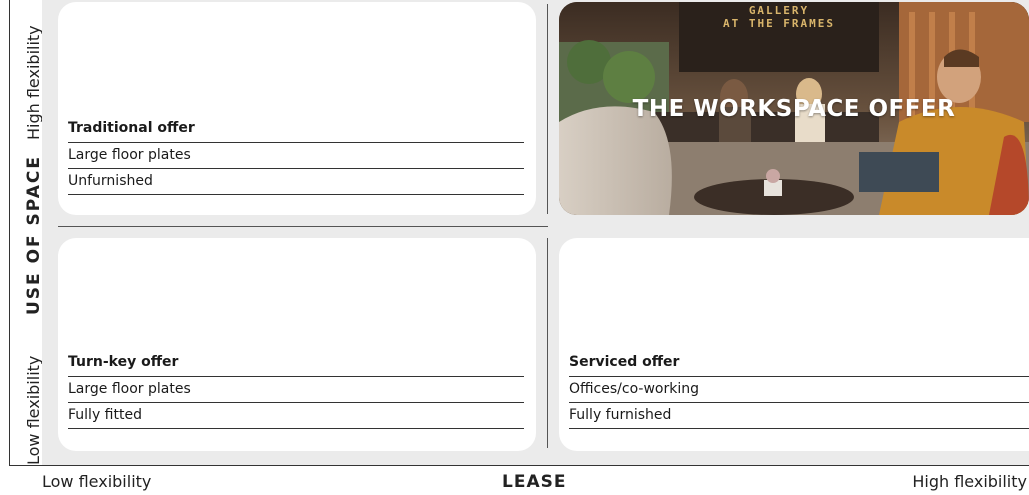 The image size is (1029, 495). I want to click on sign-line: GALLERY, so click(779, 10).